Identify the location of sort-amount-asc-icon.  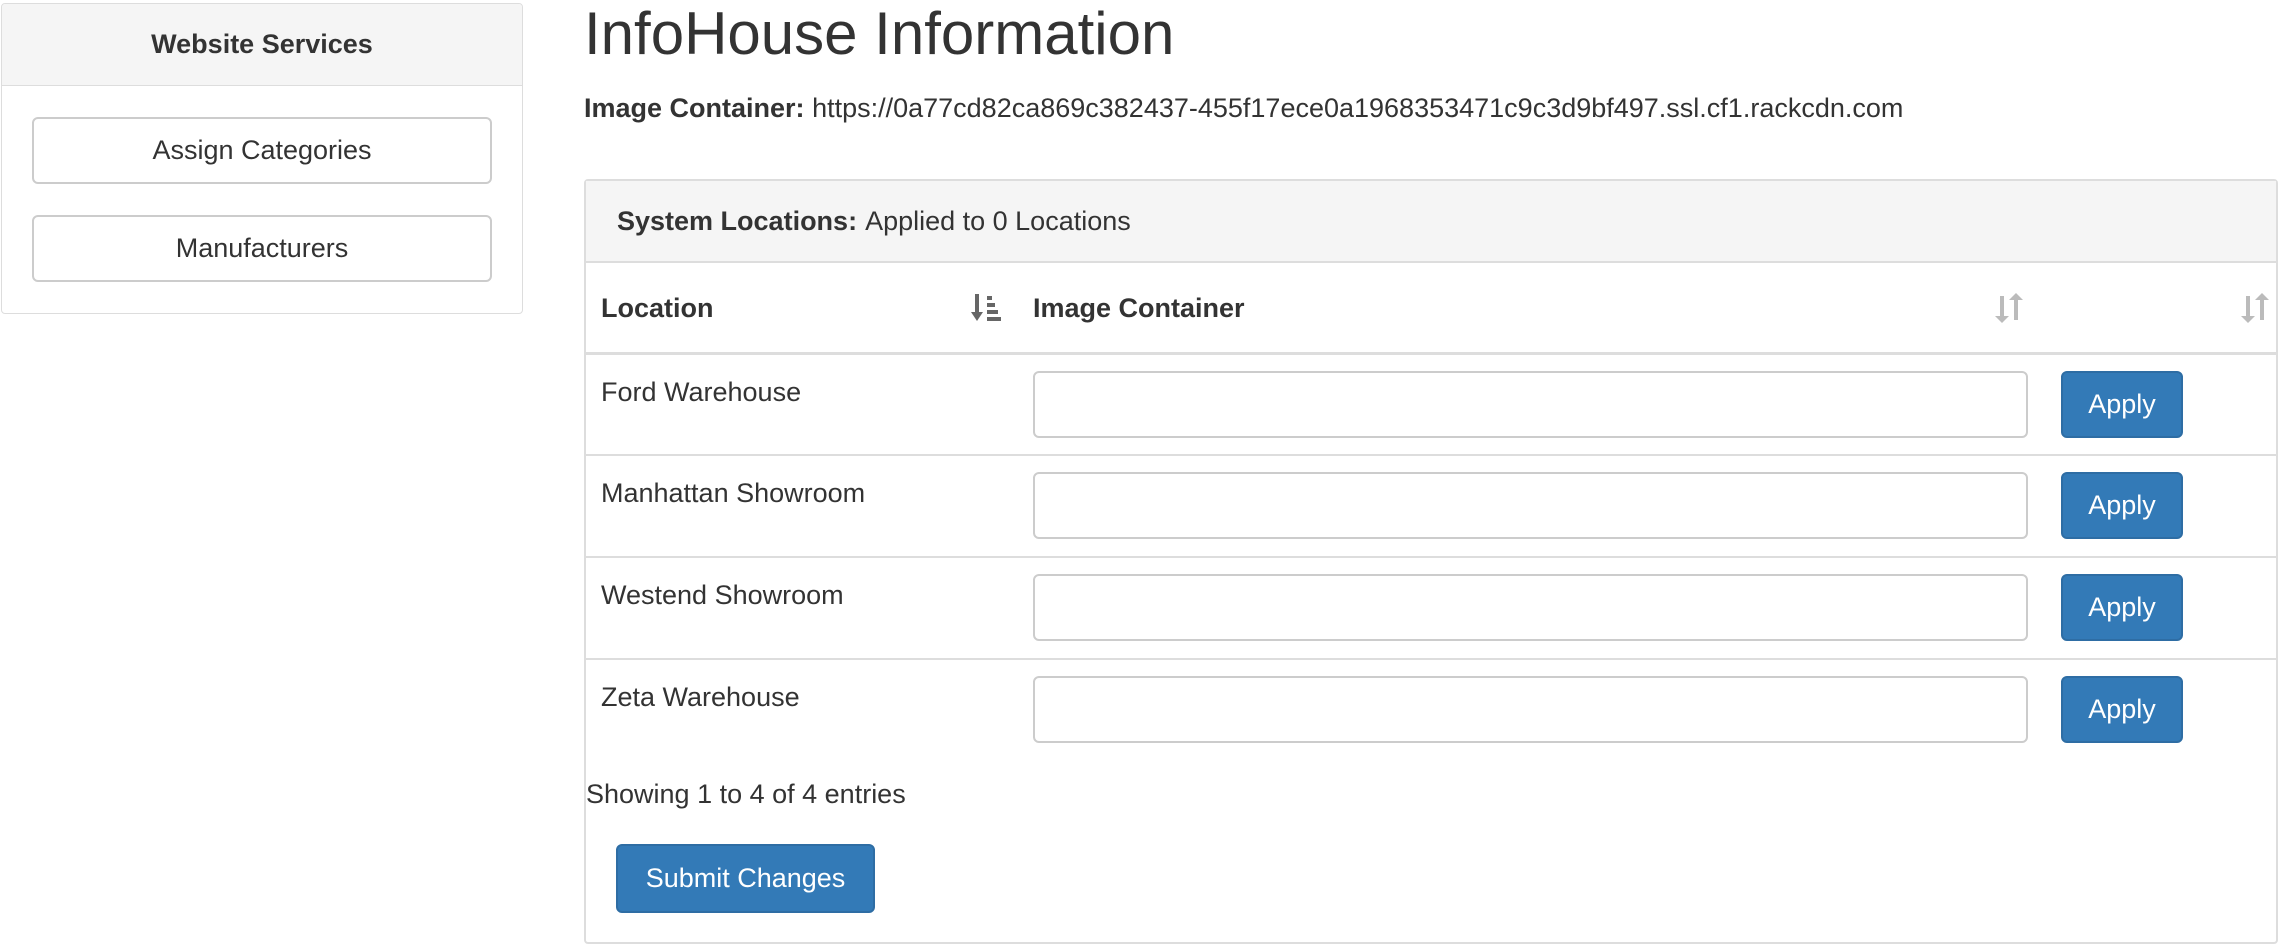
(986, 308).